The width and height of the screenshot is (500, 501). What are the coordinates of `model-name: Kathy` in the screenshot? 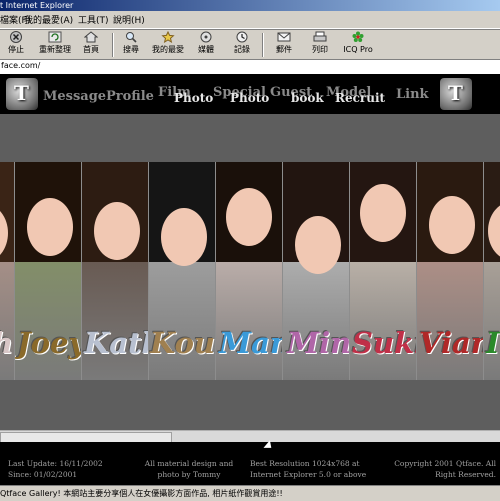 It's located at (116, 343).